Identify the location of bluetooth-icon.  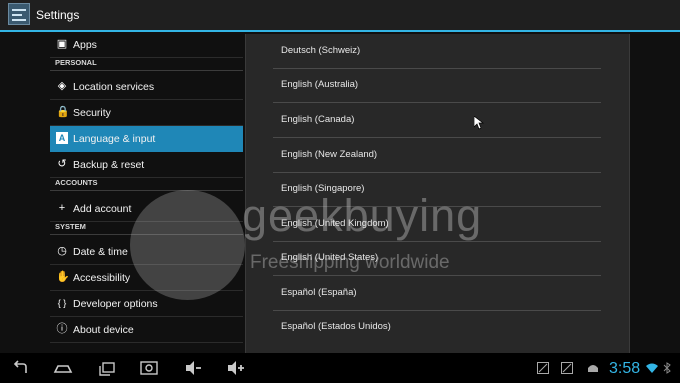
(668, 367).